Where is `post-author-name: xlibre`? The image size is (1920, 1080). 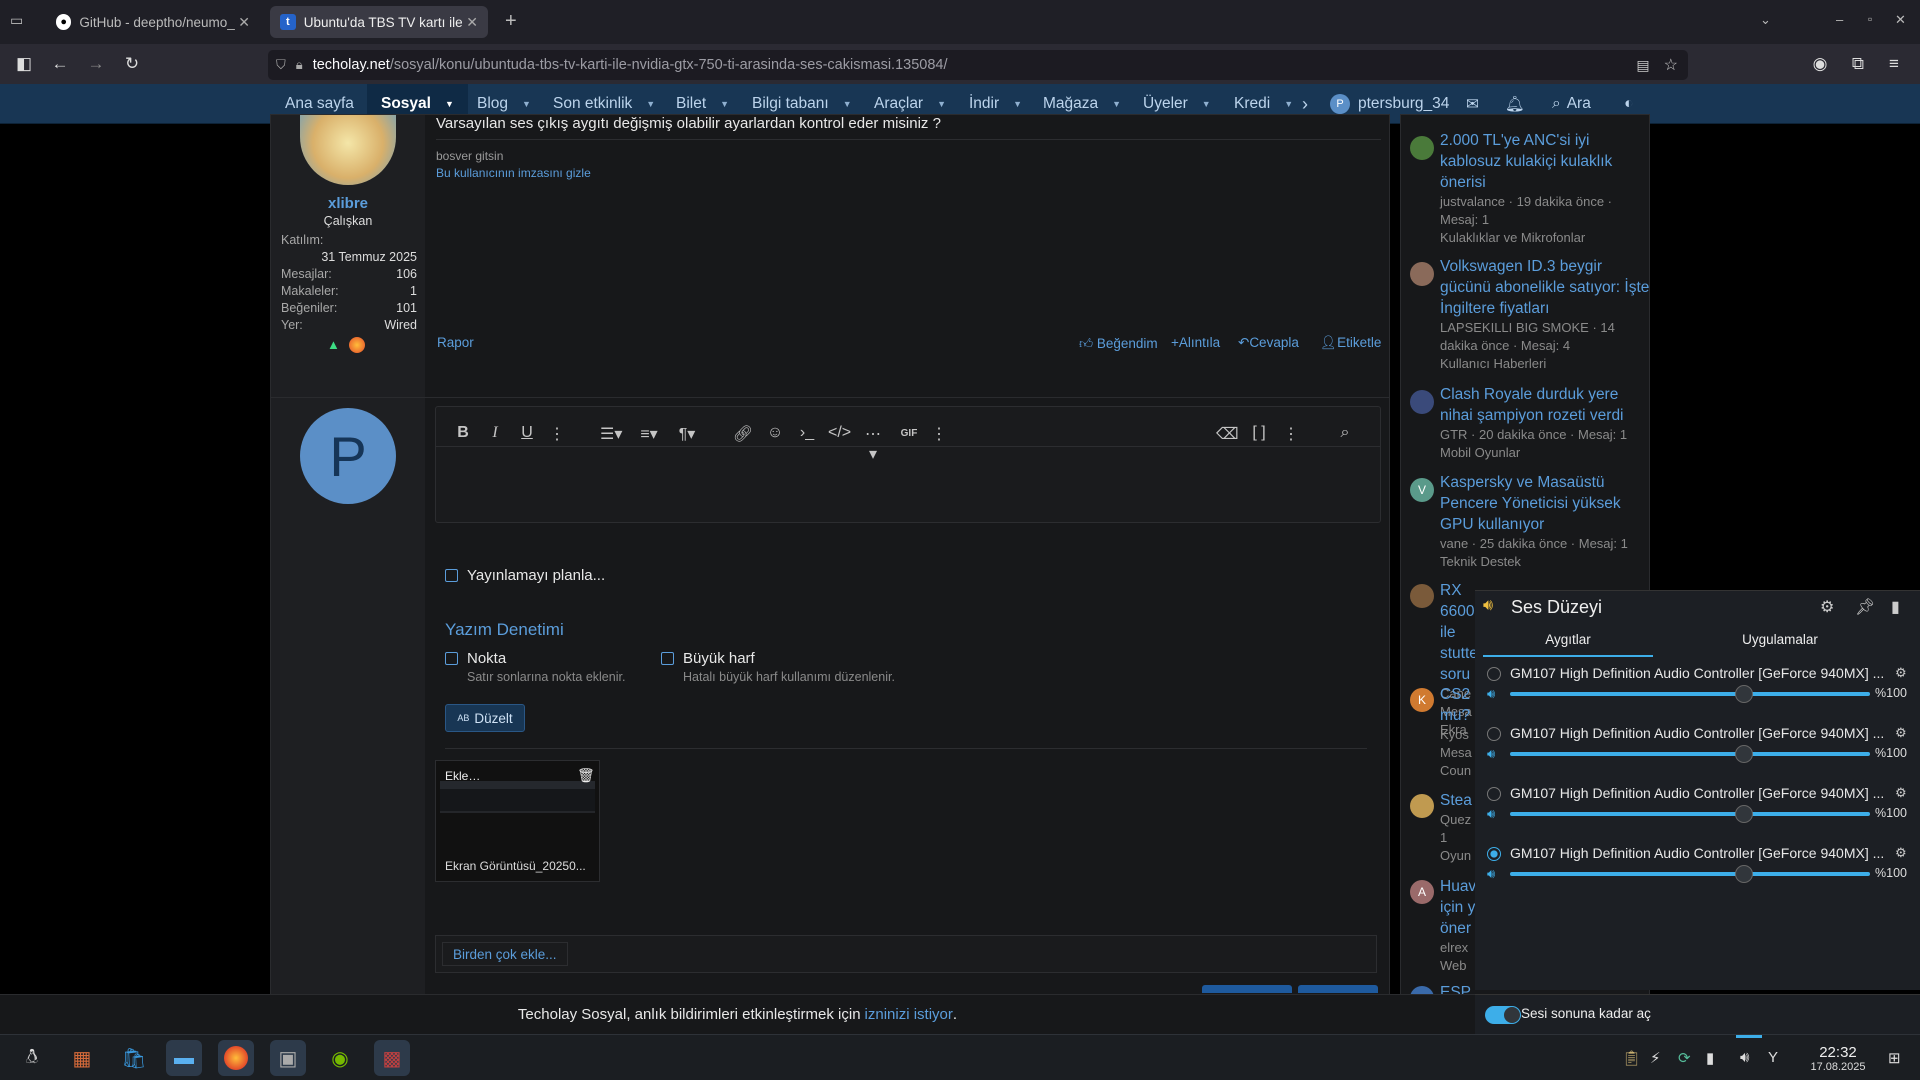
post-author-name: xlibre is located at coordinates (348, 203).